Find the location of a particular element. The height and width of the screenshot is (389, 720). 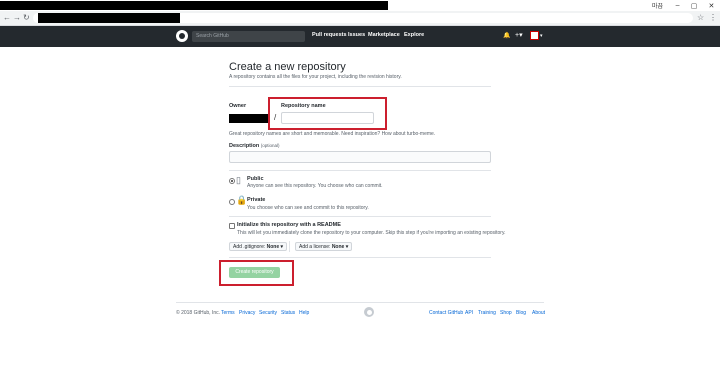

public-title: Public is located at coordinates (255, 179).